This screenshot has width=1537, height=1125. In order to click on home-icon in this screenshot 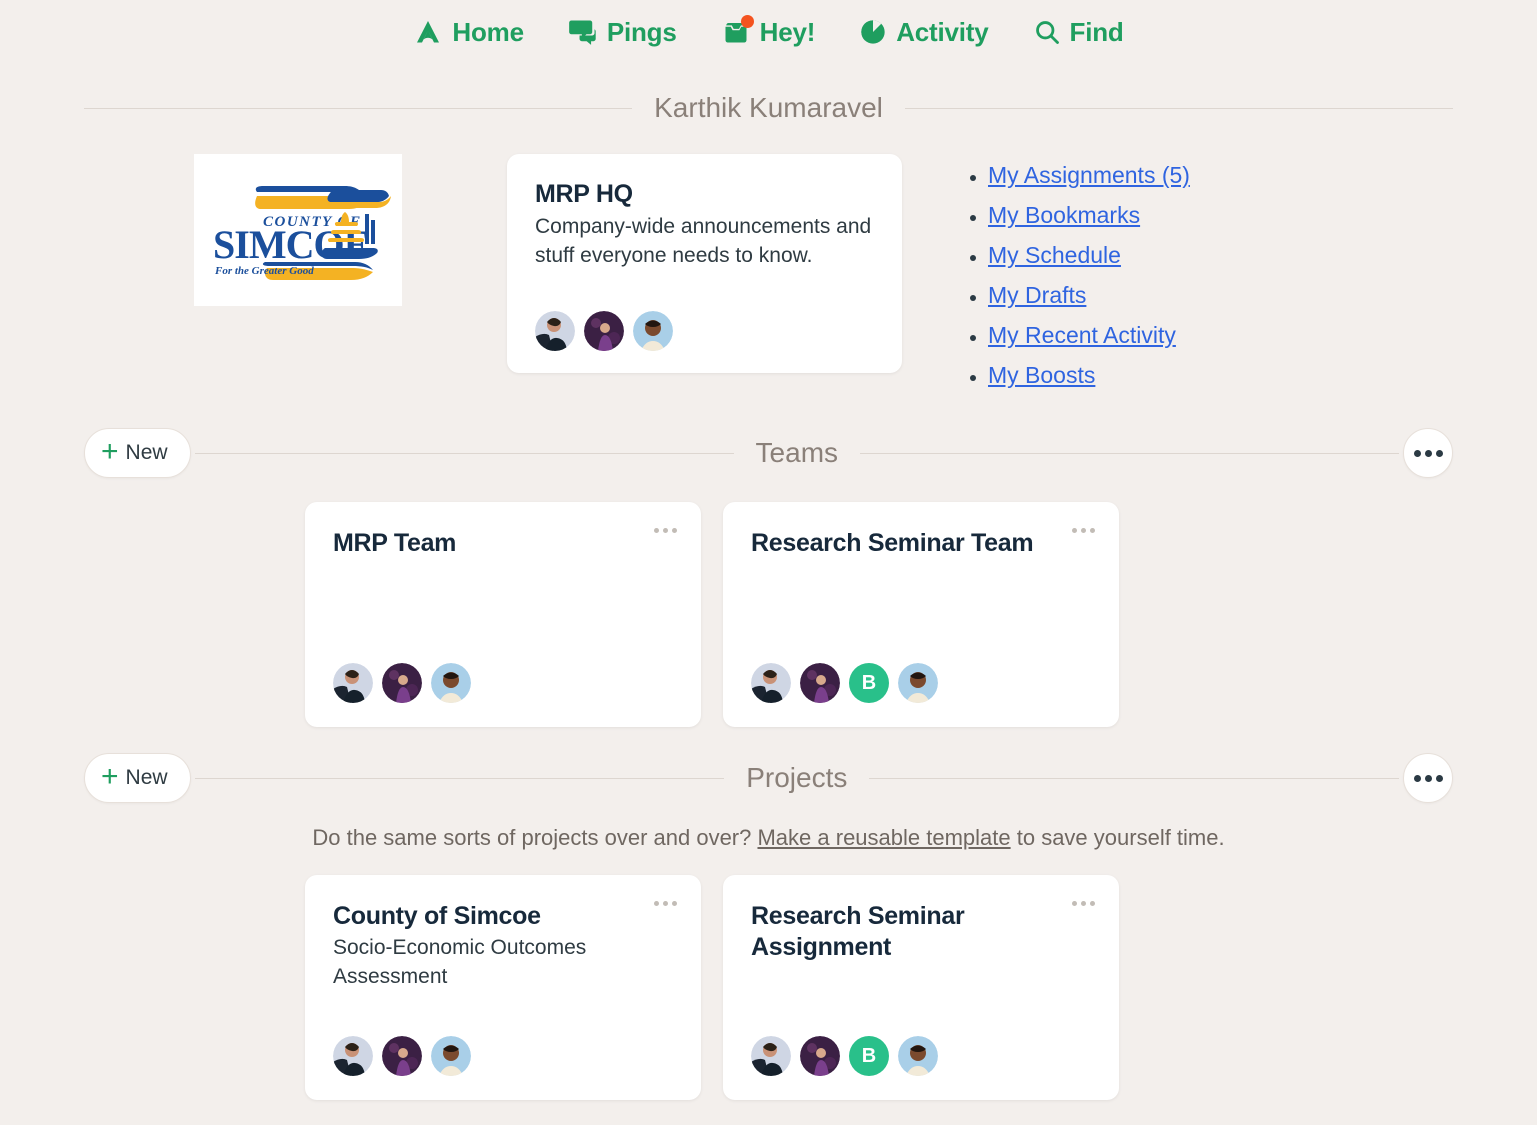, I will do `click(428, 32)`.